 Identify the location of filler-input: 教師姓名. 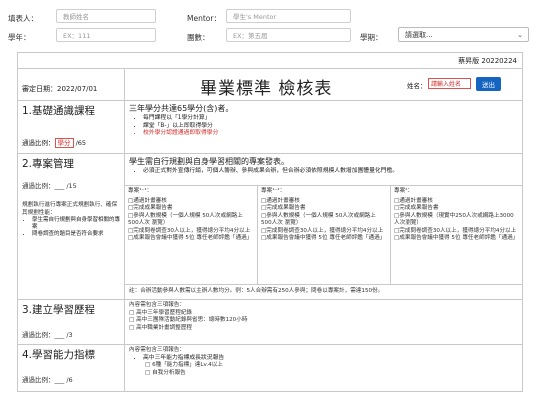
(106, 16).